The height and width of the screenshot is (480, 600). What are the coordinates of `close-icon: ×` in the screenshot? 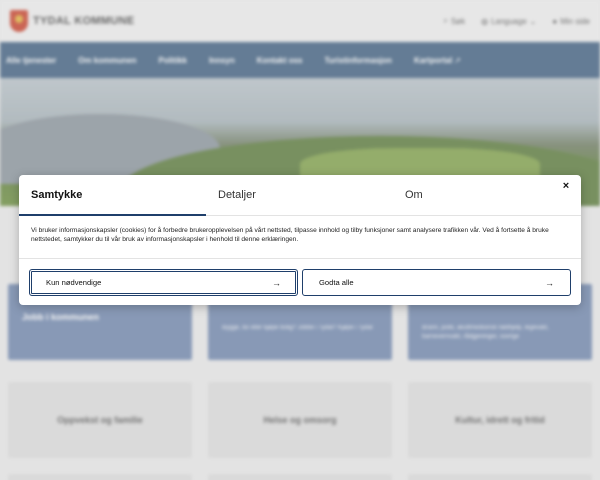 It's located at (566, 186).